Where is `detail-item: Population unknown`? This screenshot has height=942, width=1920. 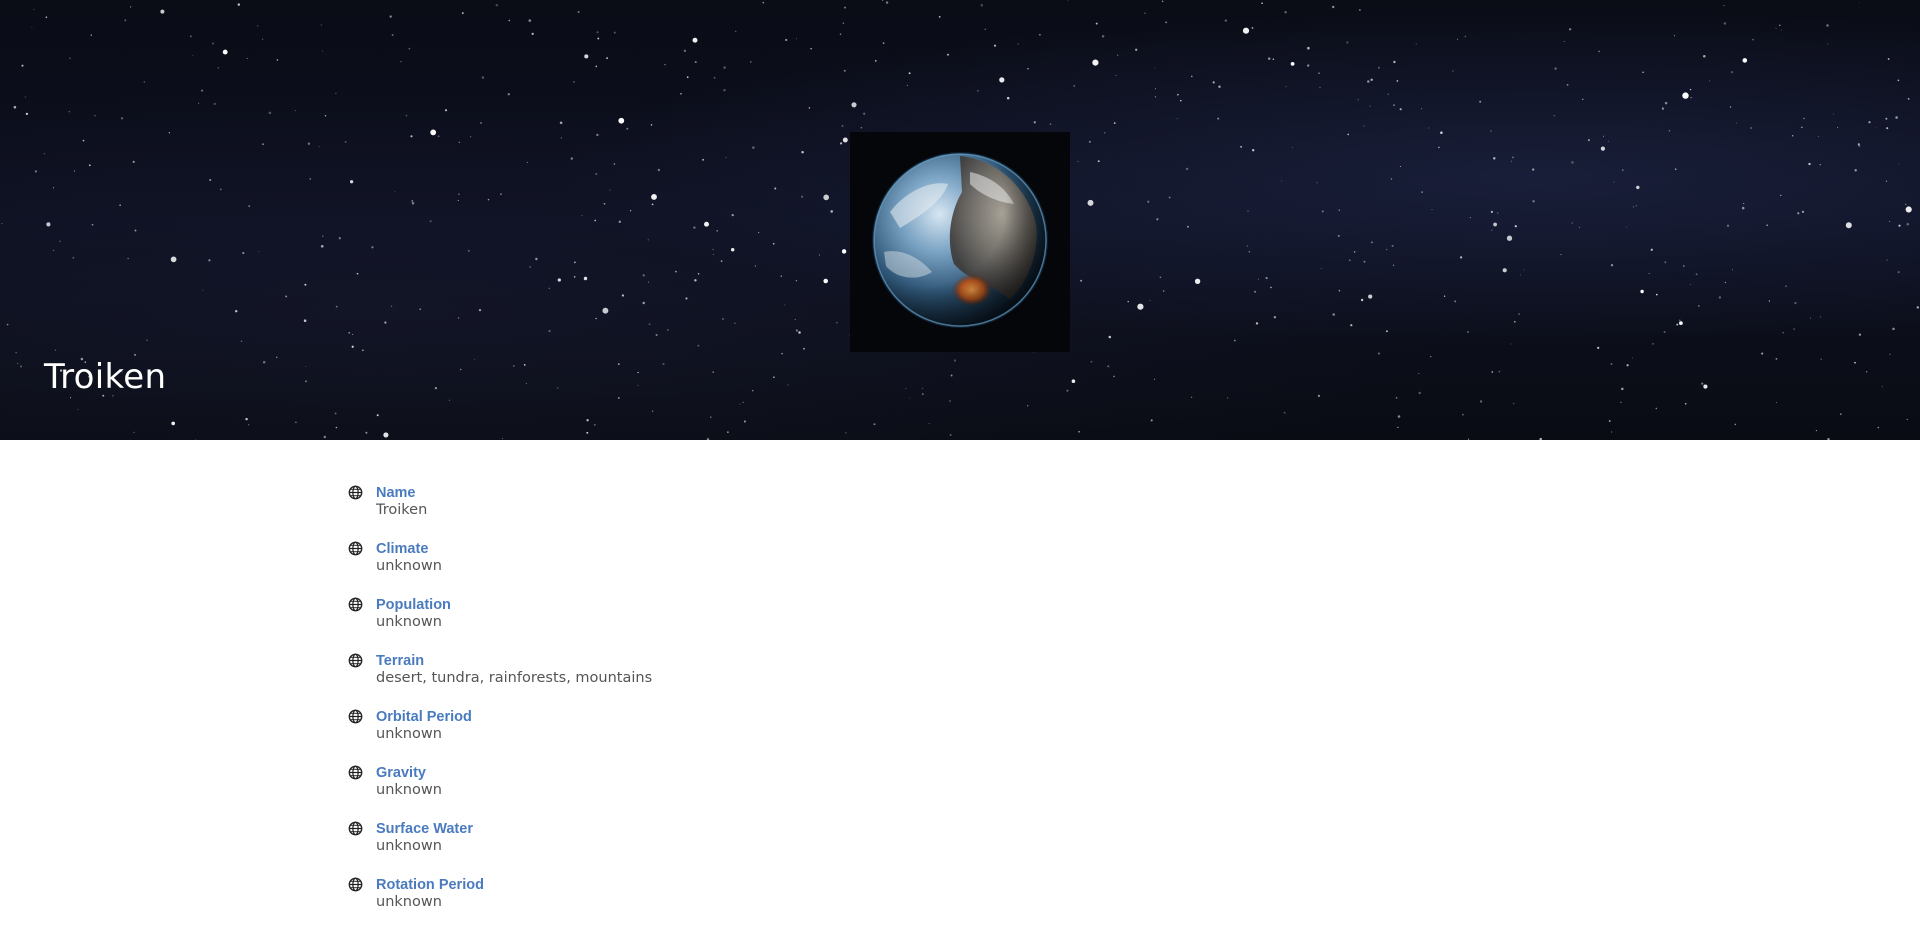 detail-item: Population unknown is located at coordinates (500, 614).